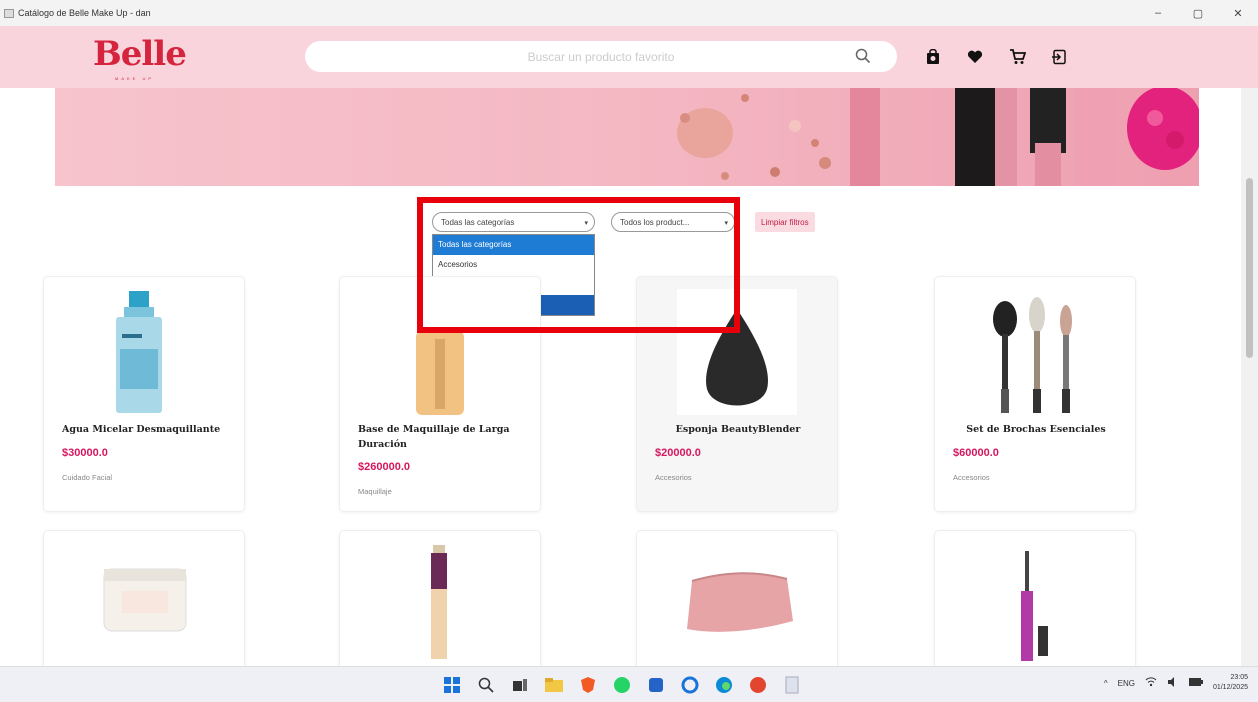  What do you see at coordinates (785, 222) in the screenshot?
I see `clear-filters-button: Limpiar filtros` at bounding box center [785, 222].